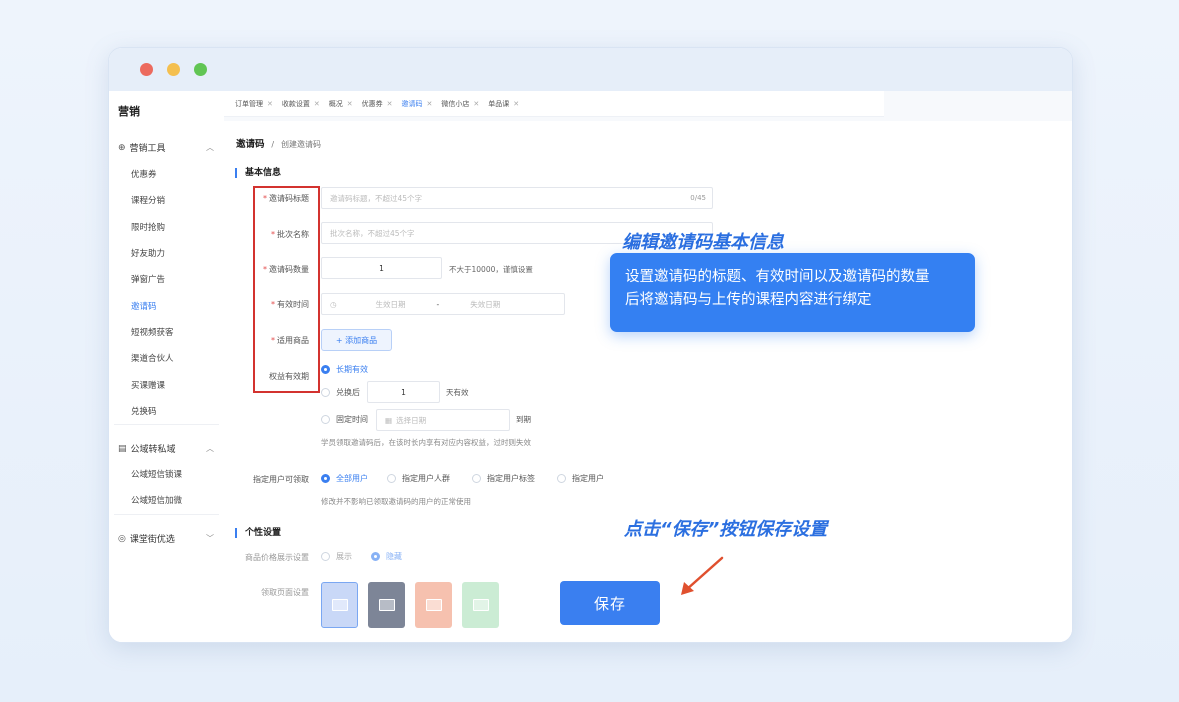  I want to click on radio-label: 全部用户, so click(352, 478).